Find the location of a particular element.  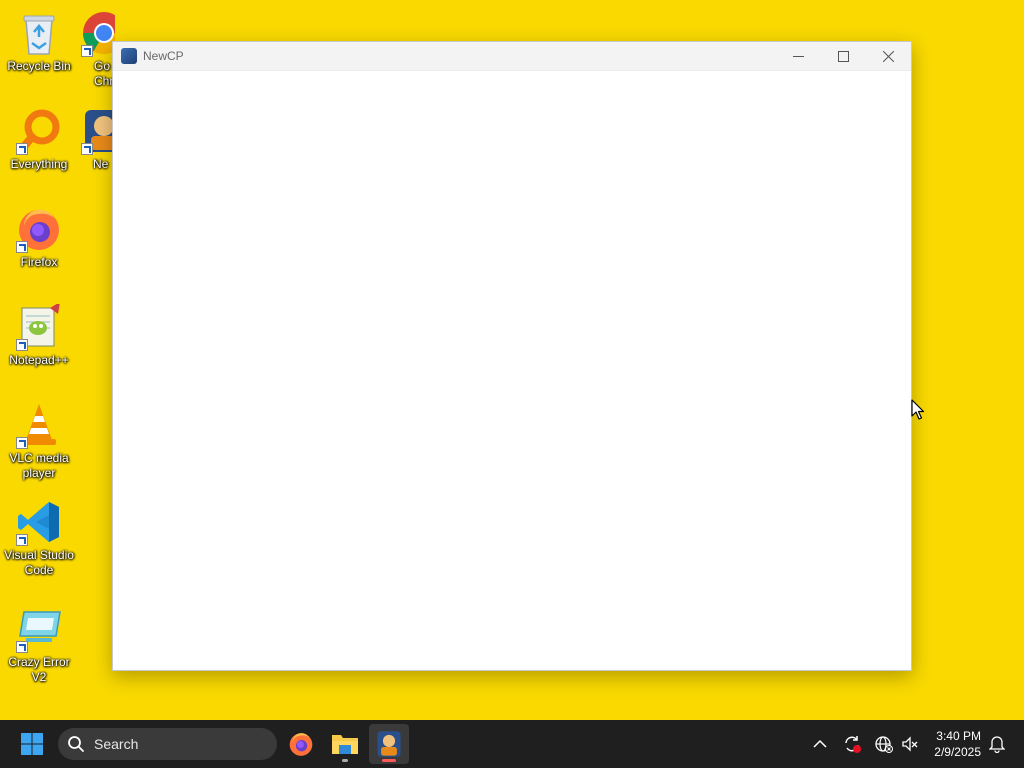

start-button is located at coordinates (32, 744).